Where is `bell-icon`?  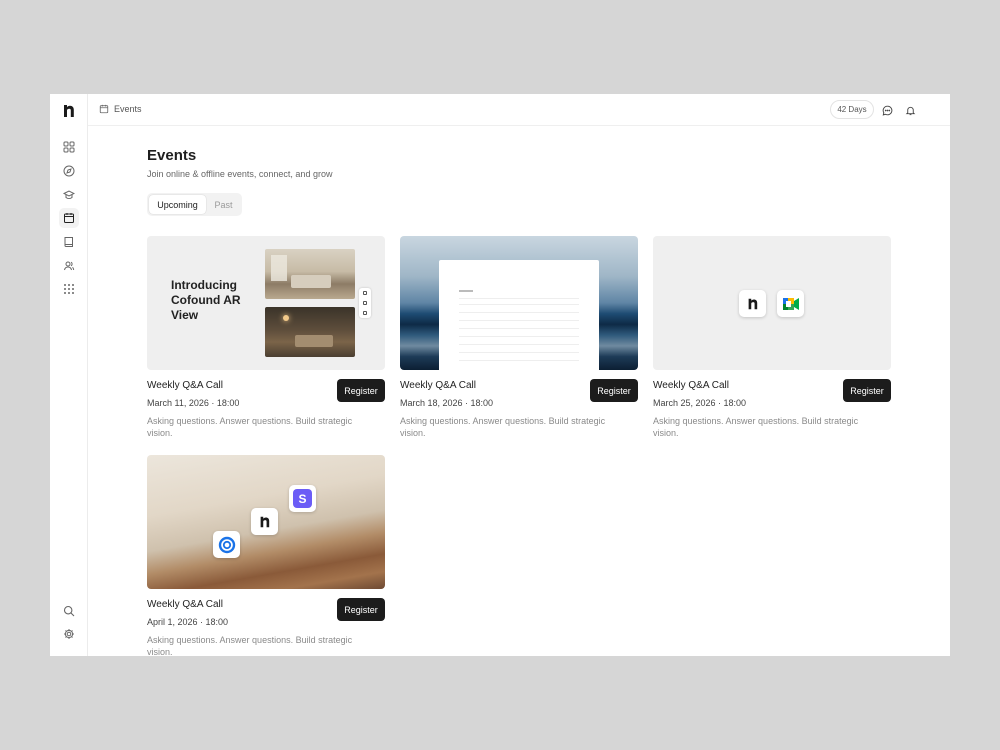
bell-icon is located at coordinates (910, 110).